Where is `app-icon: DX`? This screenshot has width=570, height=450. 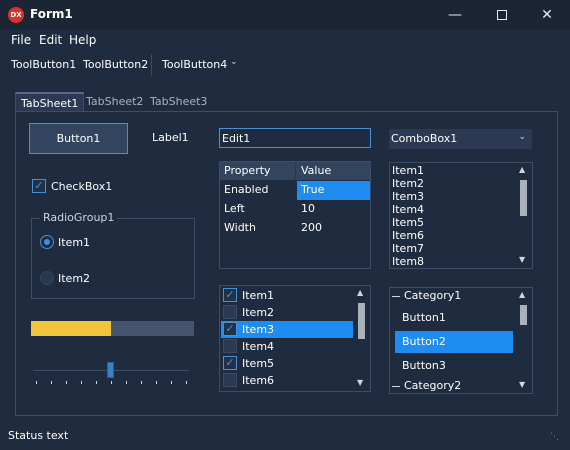
app-icon: DX is located at coordinates (16, 15).